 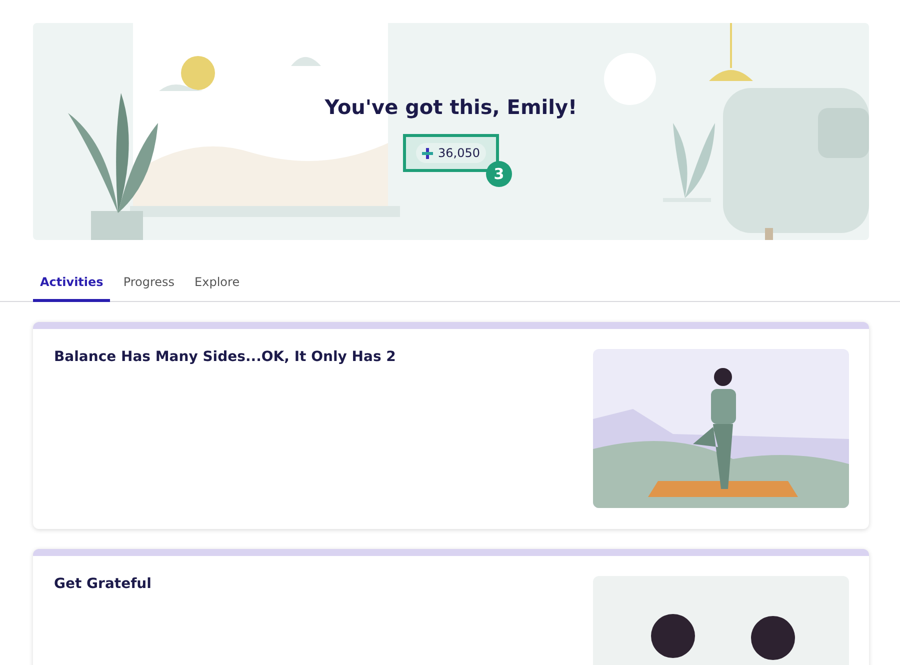 What do you see at coordinates (217, 284) in the screenshot?
I see `tab: Explore` at bounding box center [217, 284].